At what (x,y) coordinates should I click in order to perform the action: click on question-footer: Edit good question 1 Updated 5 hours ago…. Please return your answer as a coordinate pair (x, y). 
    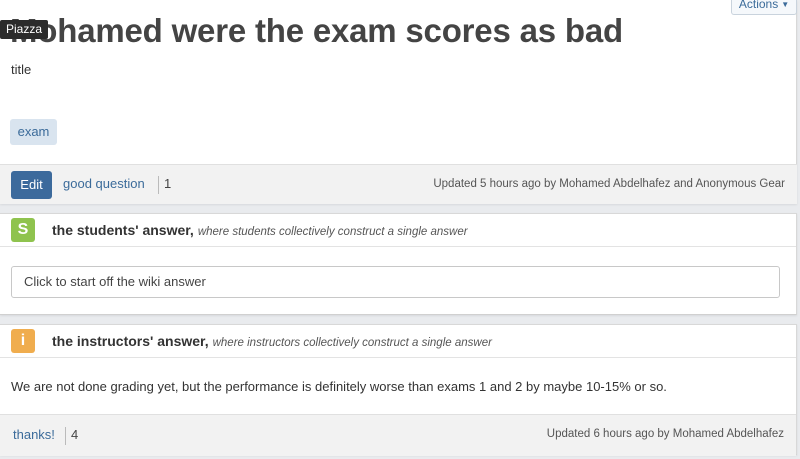
    Looking at the image, I should click on (398, 184).